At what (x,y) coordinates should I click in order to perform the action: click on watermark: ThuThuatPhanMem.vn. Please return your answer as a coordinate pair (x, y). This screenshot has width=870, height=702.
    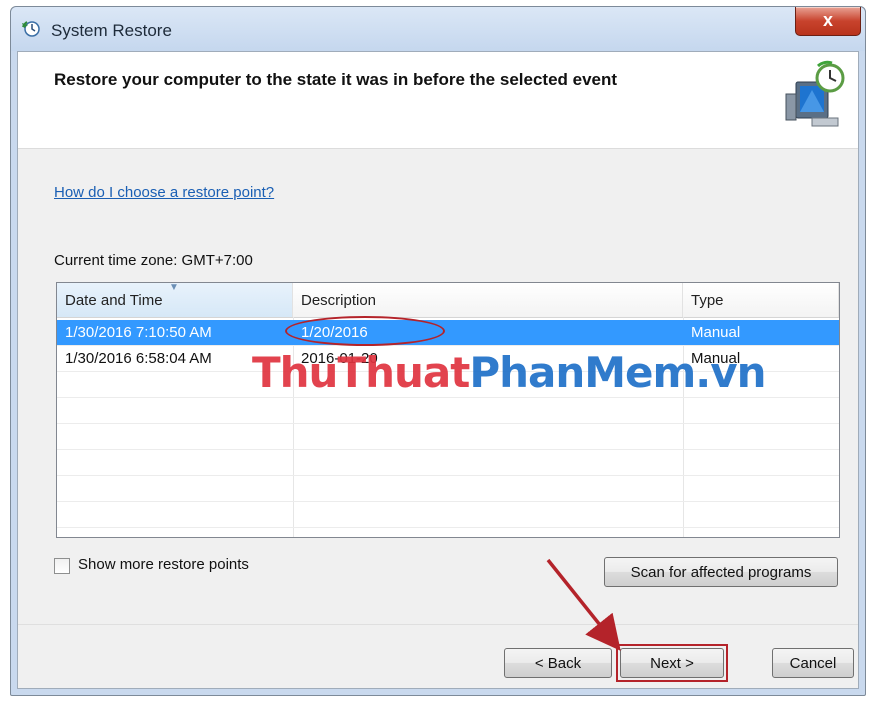
    Looking at the image, I should click on (509, 372).